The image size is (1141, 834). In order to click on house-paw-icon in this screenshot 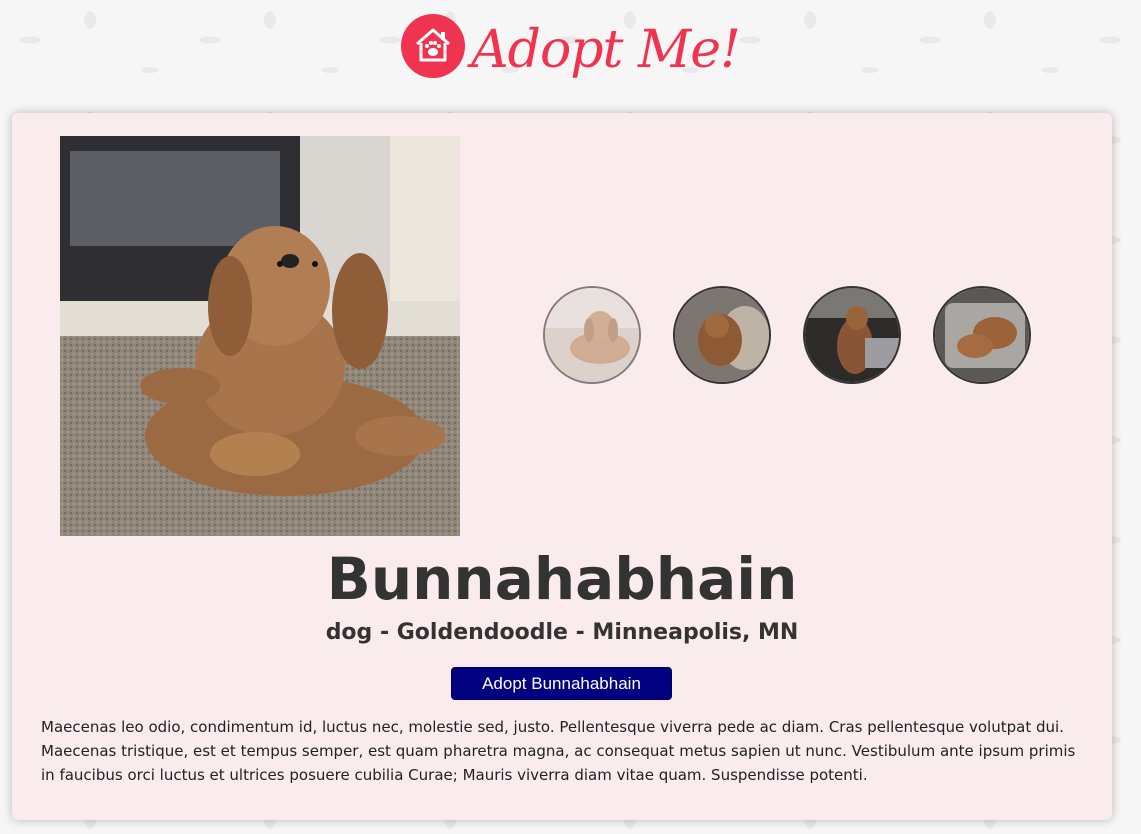, I will do `click(433, 46)`.